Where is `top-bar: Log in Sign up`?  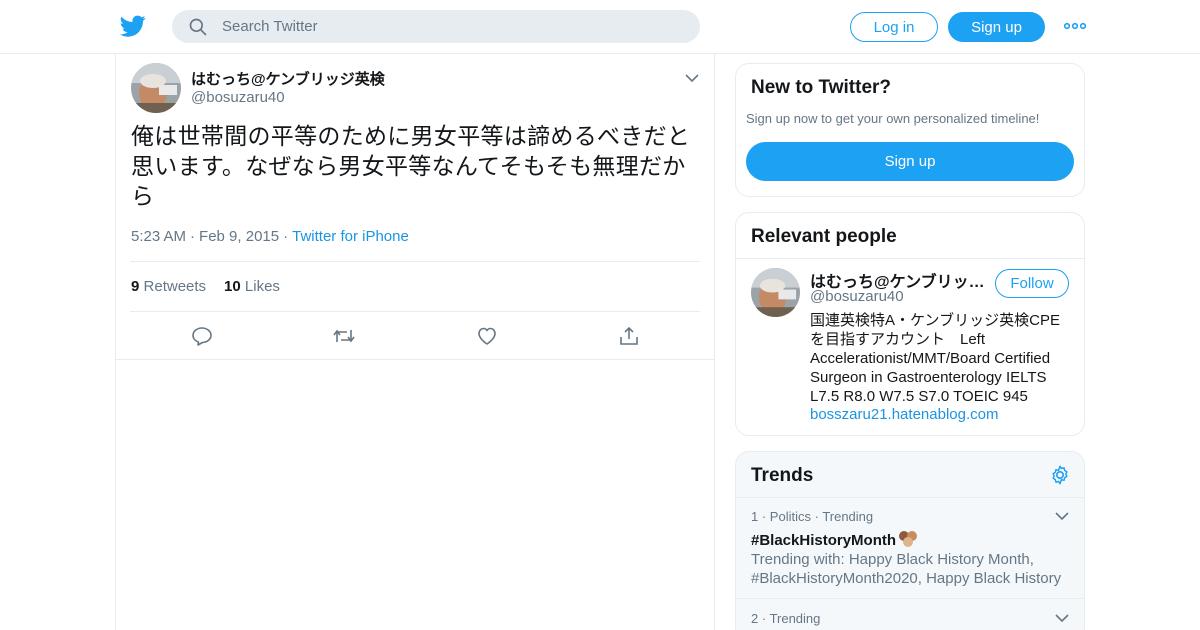
top-bar: Log in Sign up is located at coordinates (600, 27).